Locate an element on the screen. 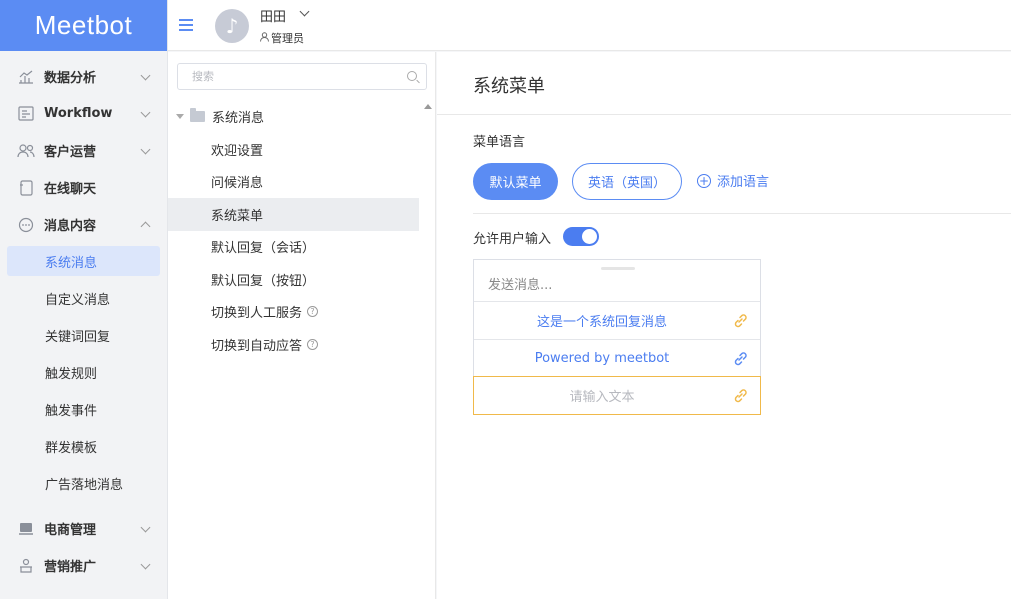 This screenshot has width=1011, height=599. top-header: ♪ 田田 管理员 is located at coordinates (589, 25).